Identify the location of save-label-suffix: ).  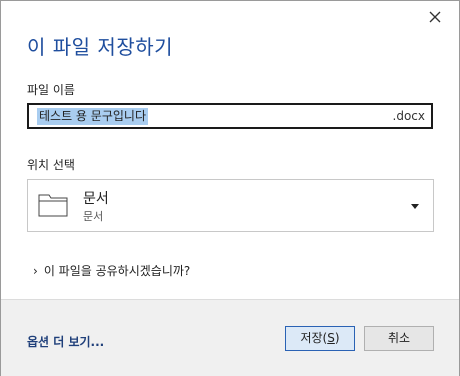
(337, 338).